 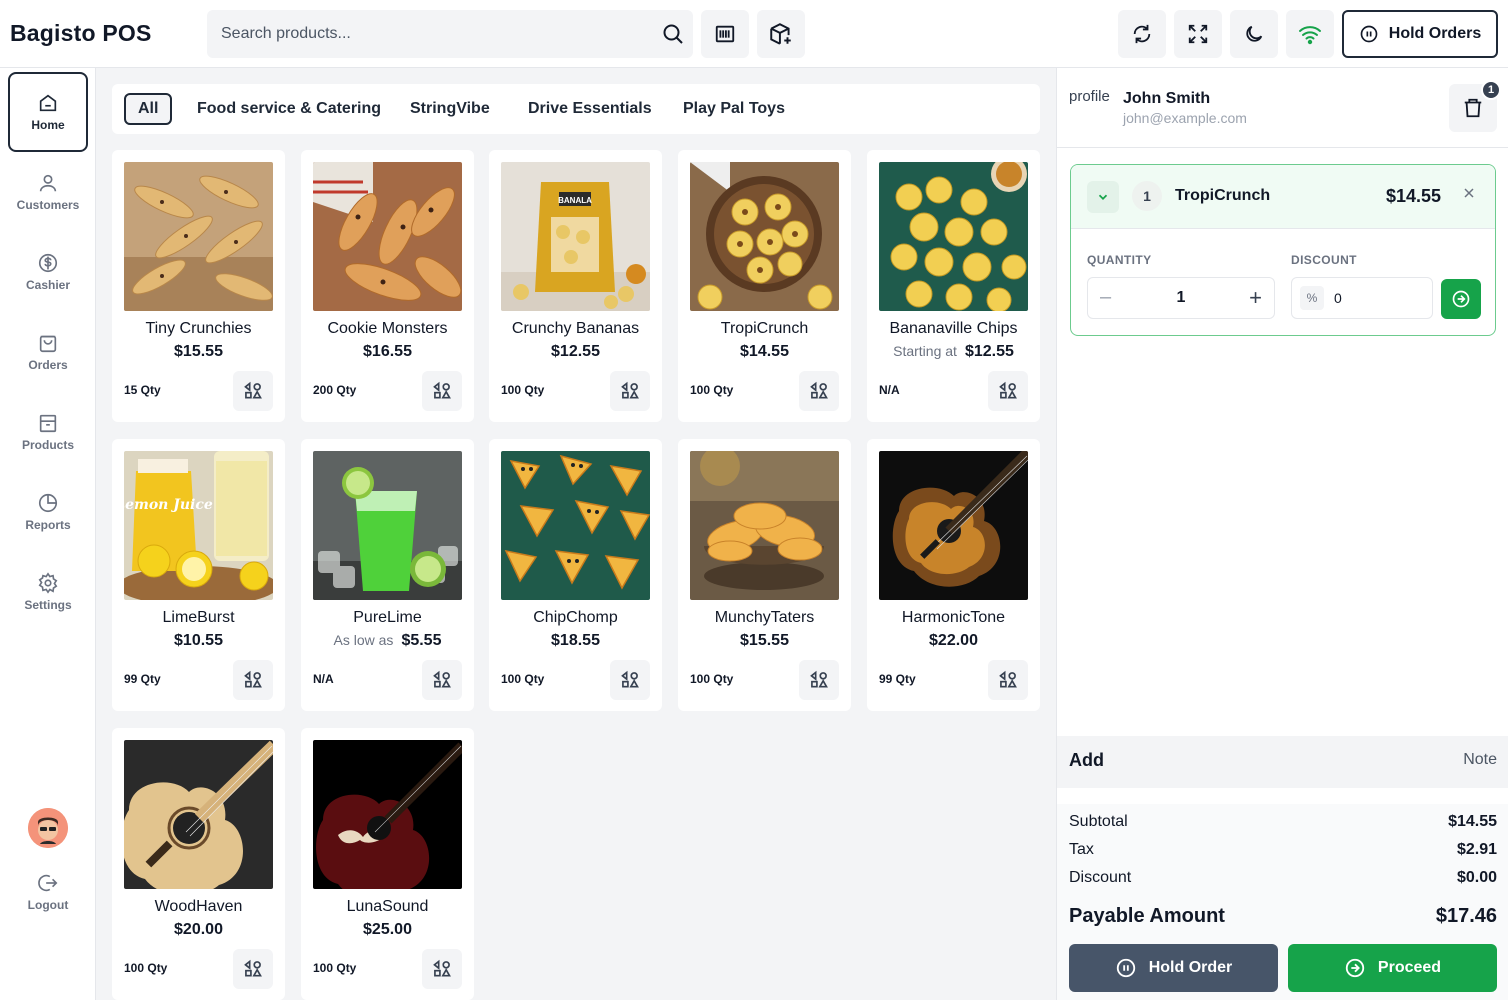 What do you see at coordinates (590, 109) in the screenshot?
I see `category-tab-drive-essentials: Drive Essentials` at bounding box center [590, 109].